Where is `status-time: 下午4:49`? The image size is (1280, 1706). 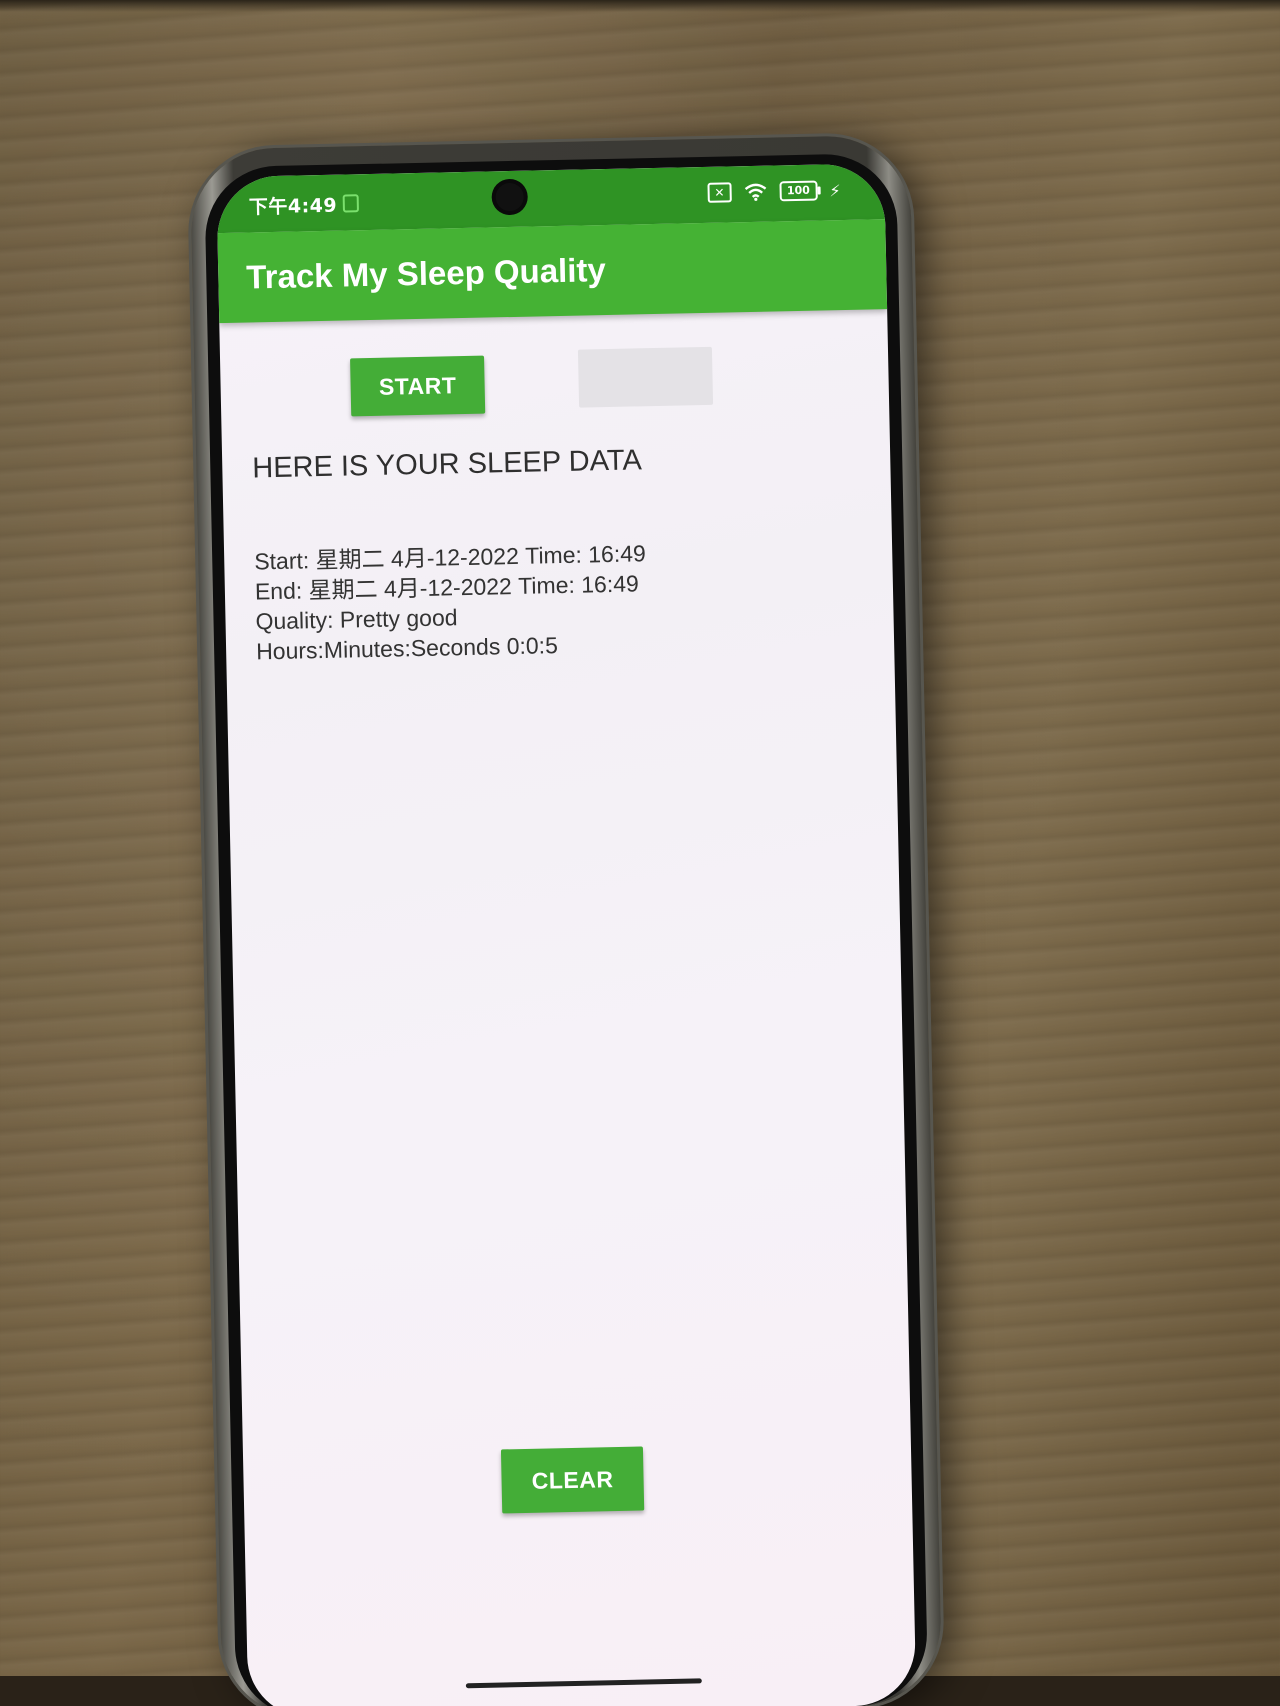 status-time: 下午4:49 is located at coordinates (304, 204).